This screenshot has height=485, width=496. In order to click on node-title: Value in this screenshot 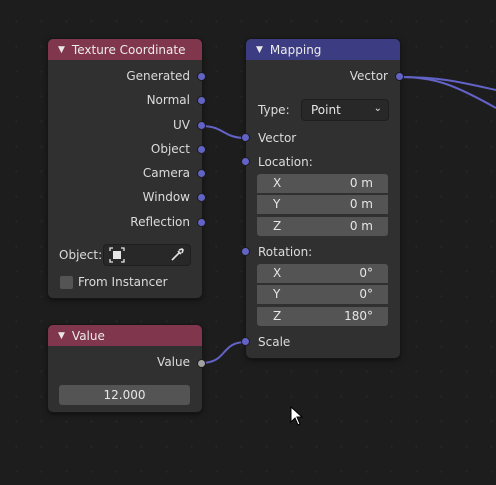, I will do `click(88, 335)`.